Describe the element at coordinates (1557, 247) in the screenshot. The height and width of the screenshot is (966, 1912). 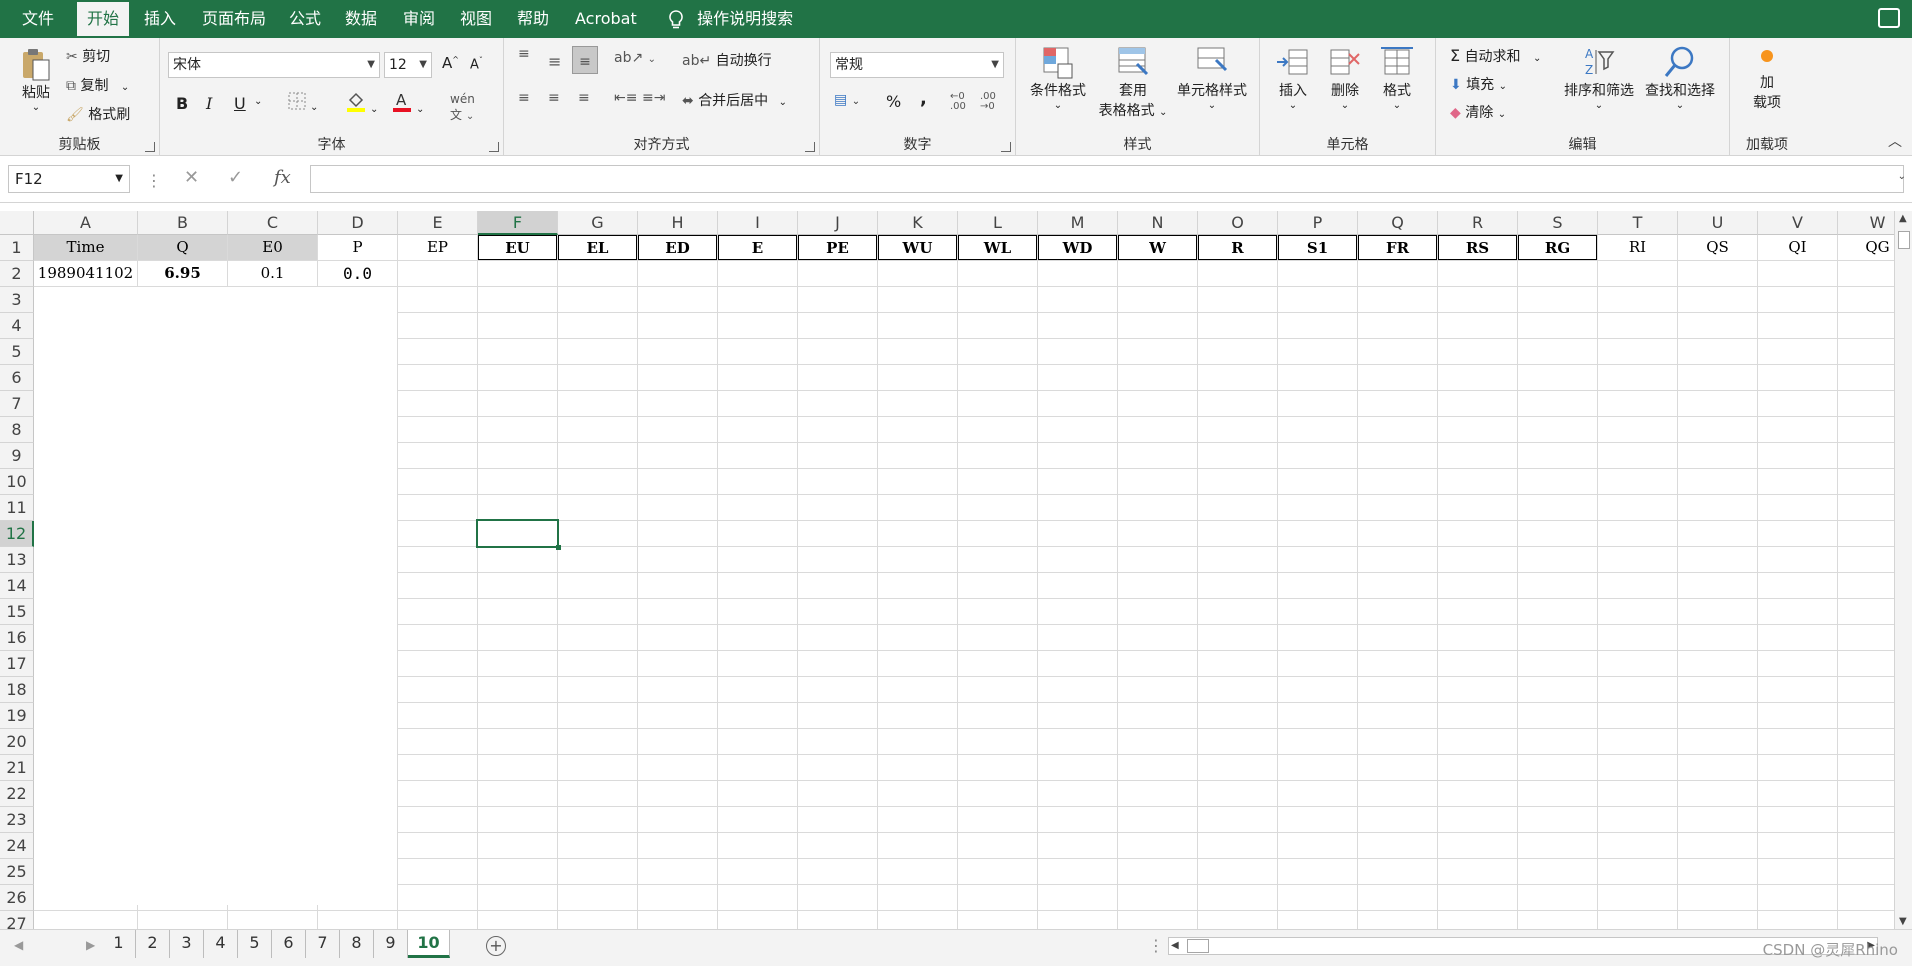
I see `header-cell-S: RG` at that location.